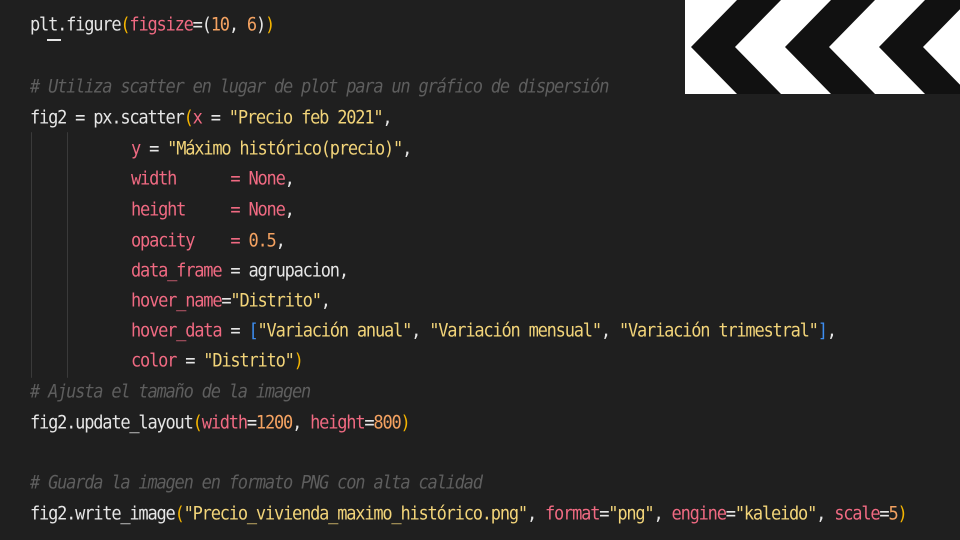 The width and height of the screenshot is (960, 540). Describe the element at coordinates (822, 331) in the screenshot. I see `code-token: ]` at that location.